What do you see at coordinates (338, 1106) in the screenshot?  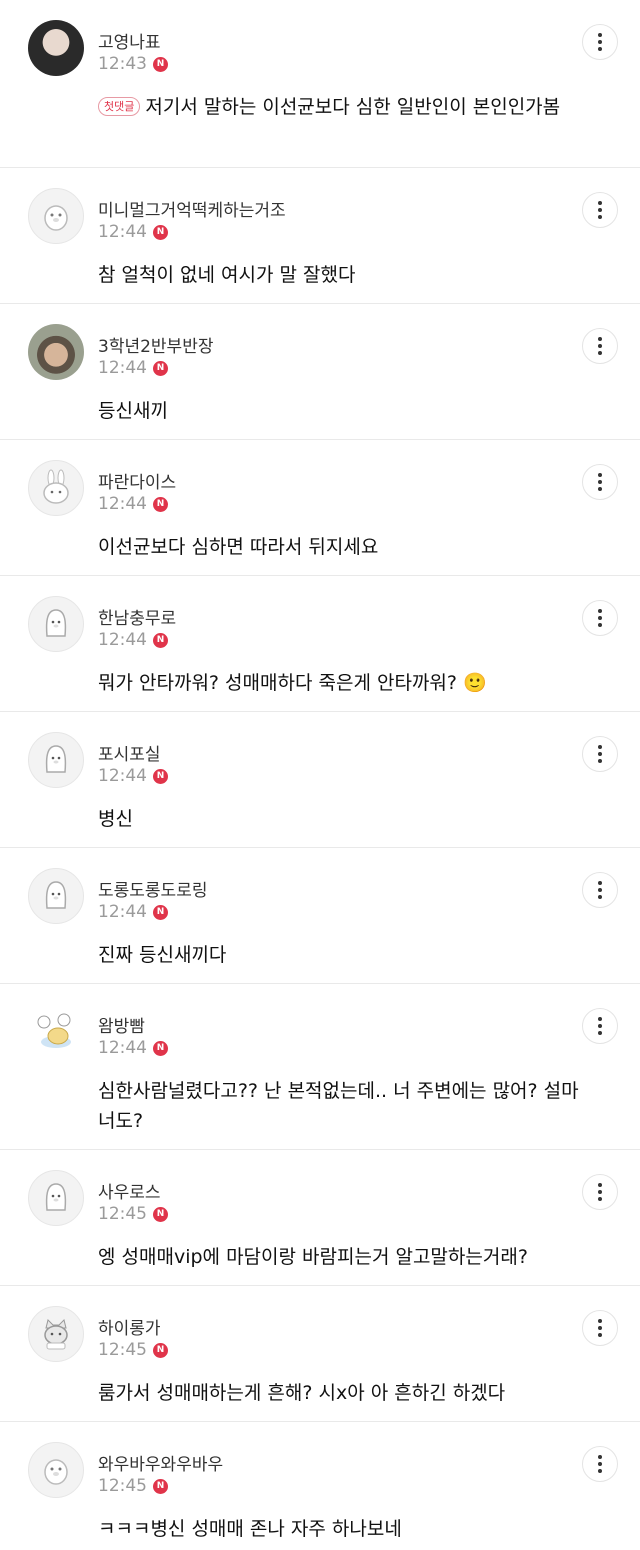 I see `comment-body: 심한사람널렸다고?? 난 본적없는데.. 너 주변에는 많어? 설마너도?` at bounding box center [338, 1106].